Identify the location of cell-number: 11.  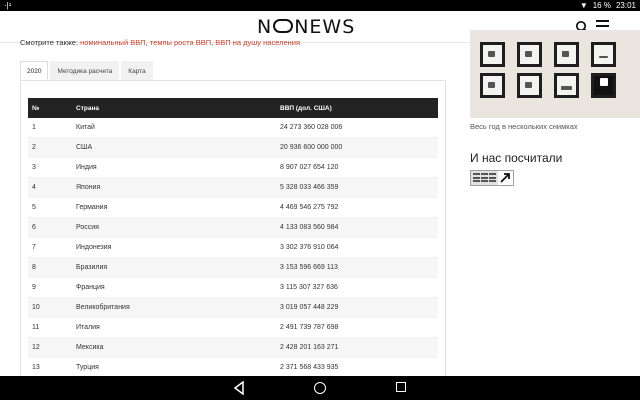
(36, 327).